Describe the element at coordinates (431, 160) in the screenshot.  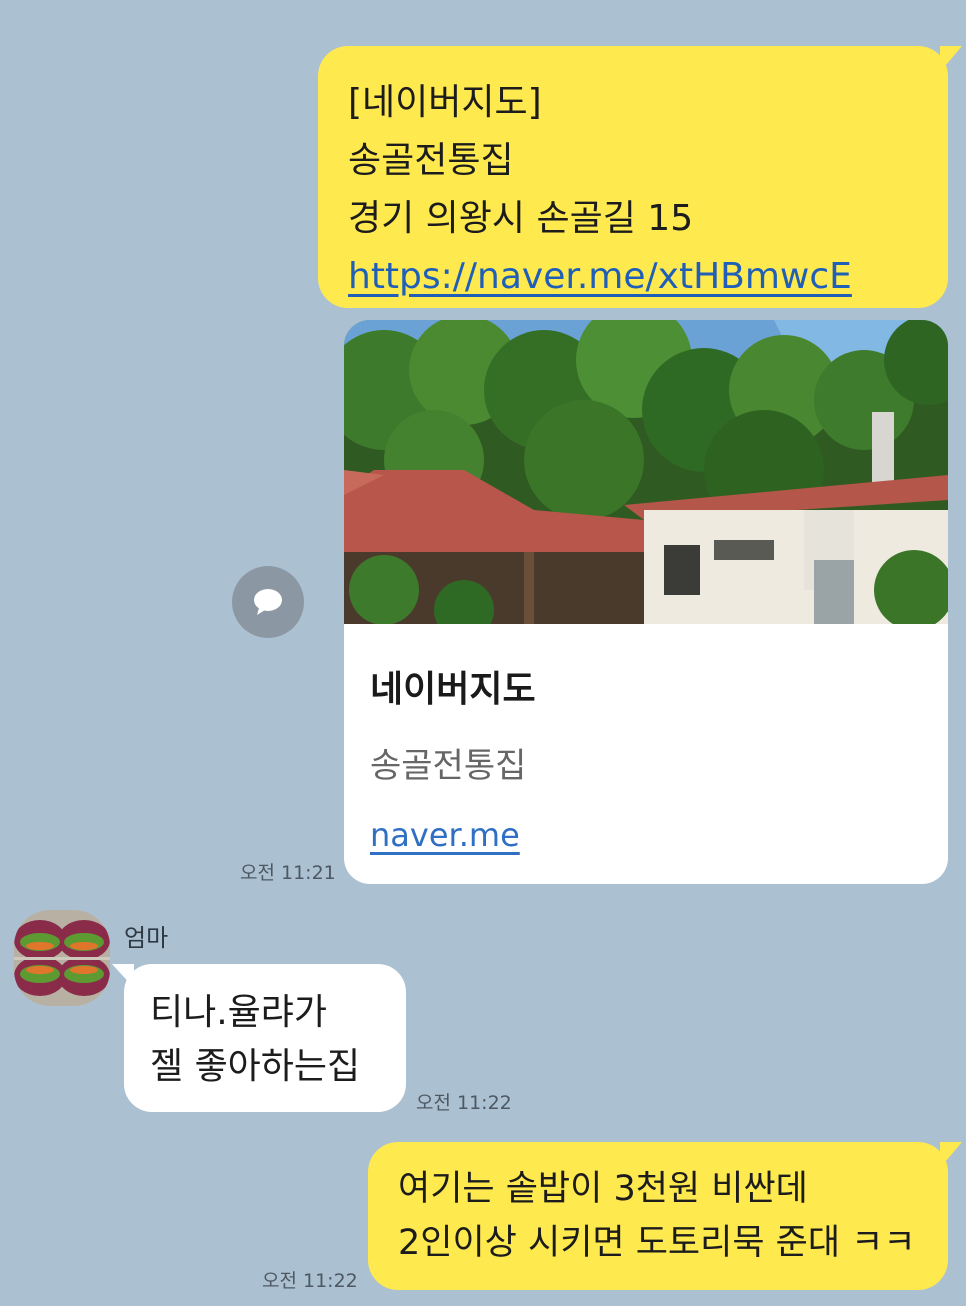
I see `message-line: 송골전통집` at that location.